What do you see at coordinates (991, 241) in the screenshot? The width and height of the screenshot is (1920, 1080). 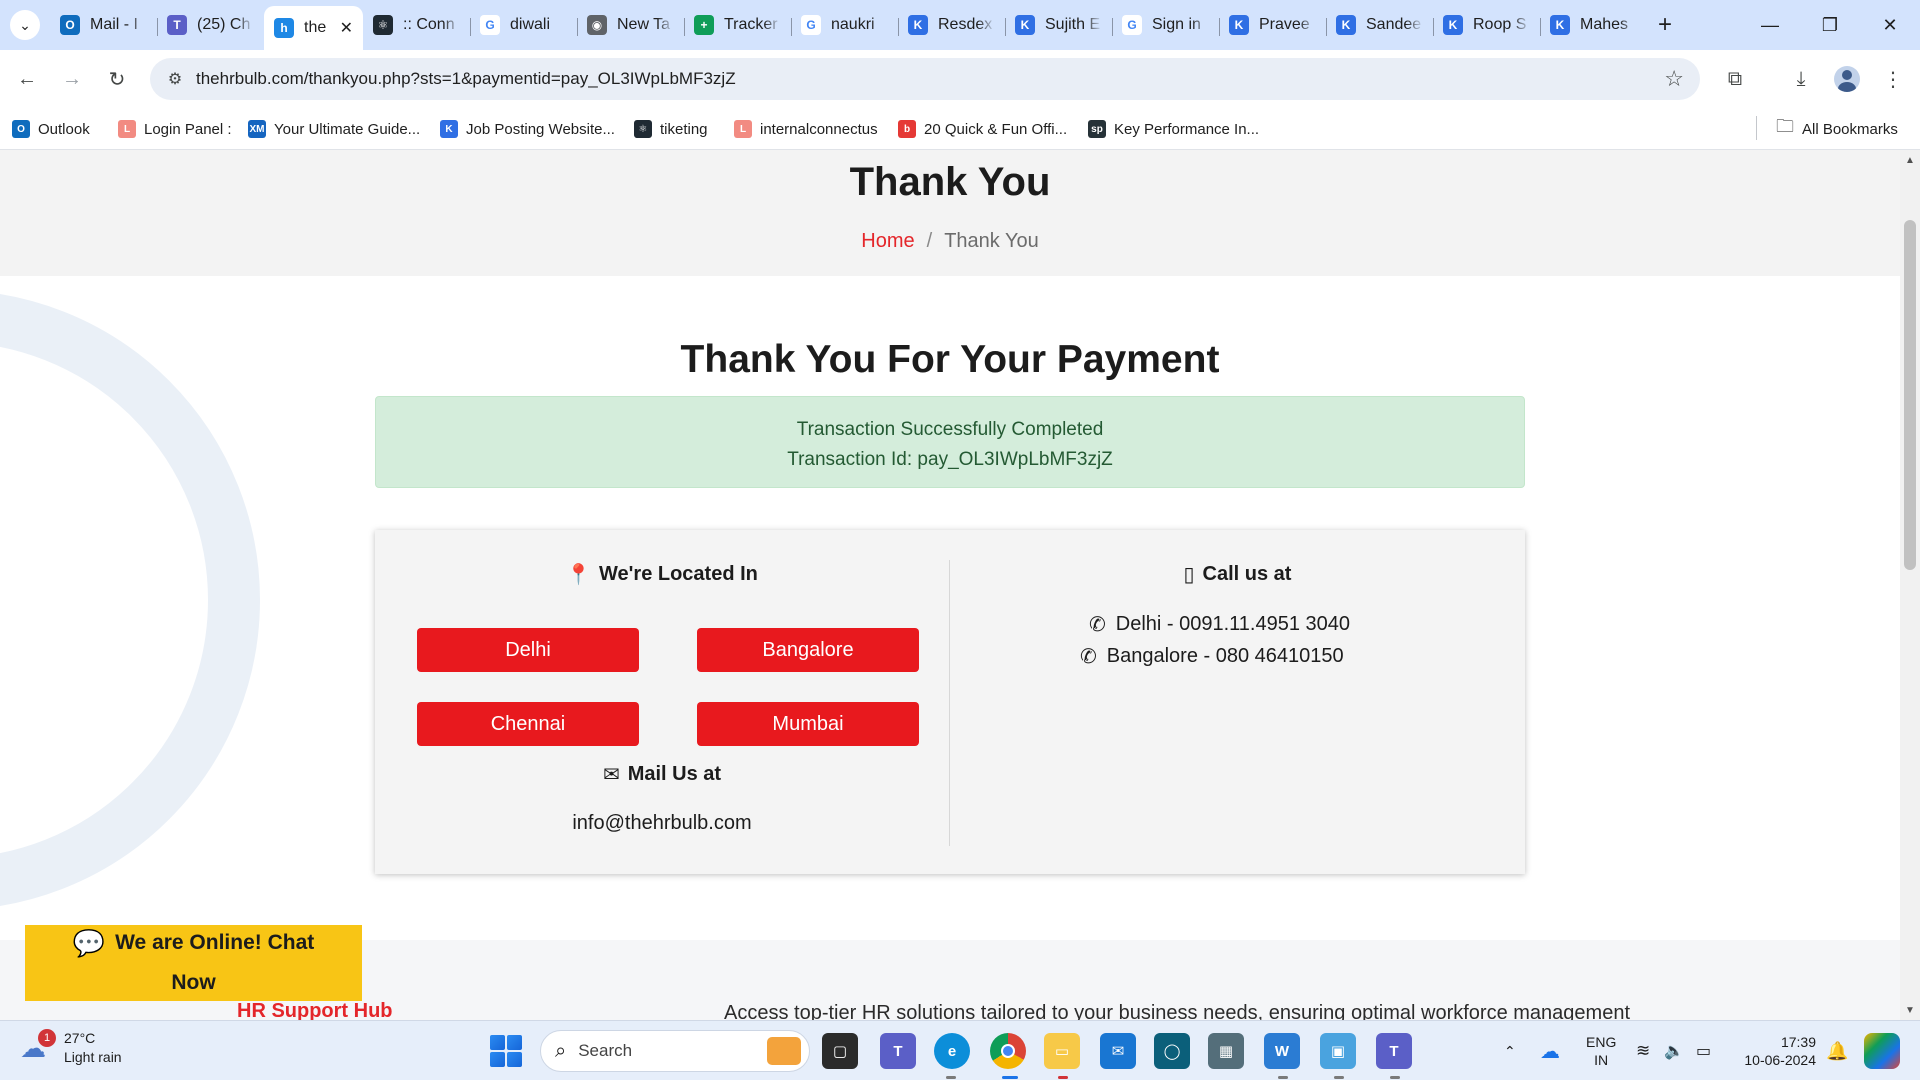 I see `breadcrumb-current: Thank You` at bounding box center [991, 241].